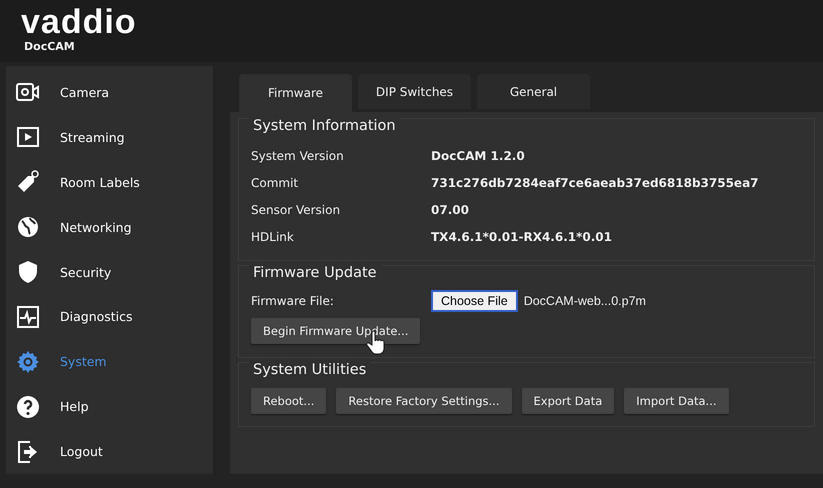 The width and height of the screenshot is (823, 488). What do you see at coordinates (28, 362) in the screenshot?
I see `gear-icon` at bounding box center [28, 362].